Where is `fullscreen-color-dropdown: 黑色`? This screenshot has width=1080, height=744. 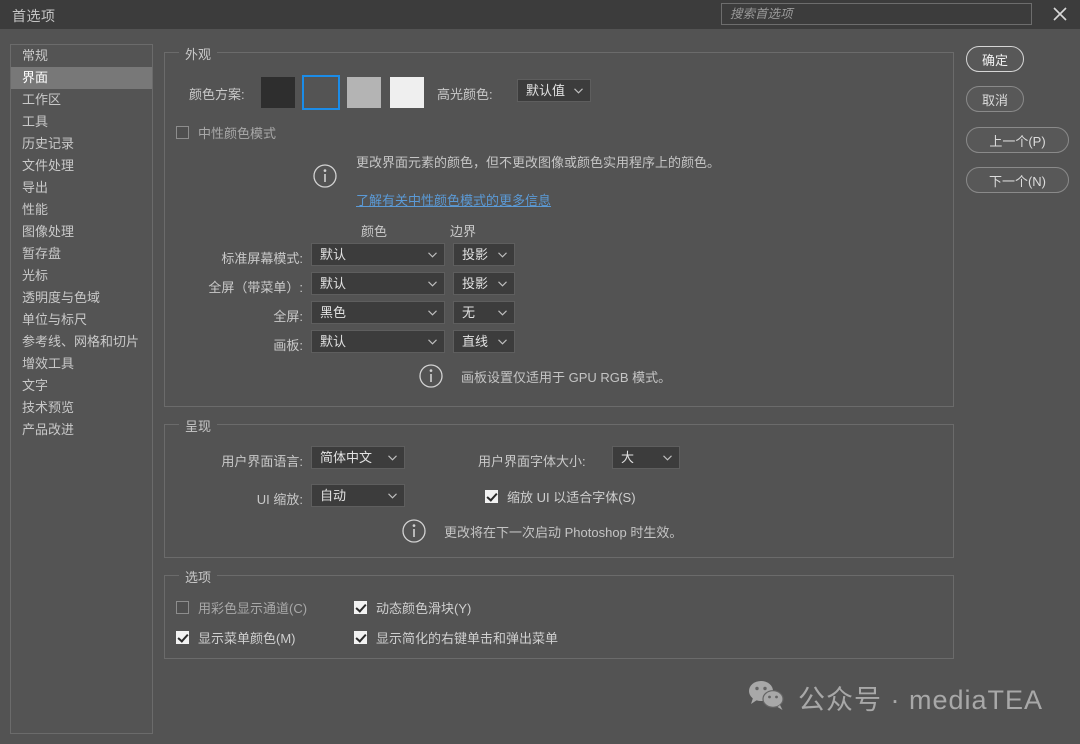
fullscreen-color-dropdown: 黑色 is located at coordinates (378, 312).